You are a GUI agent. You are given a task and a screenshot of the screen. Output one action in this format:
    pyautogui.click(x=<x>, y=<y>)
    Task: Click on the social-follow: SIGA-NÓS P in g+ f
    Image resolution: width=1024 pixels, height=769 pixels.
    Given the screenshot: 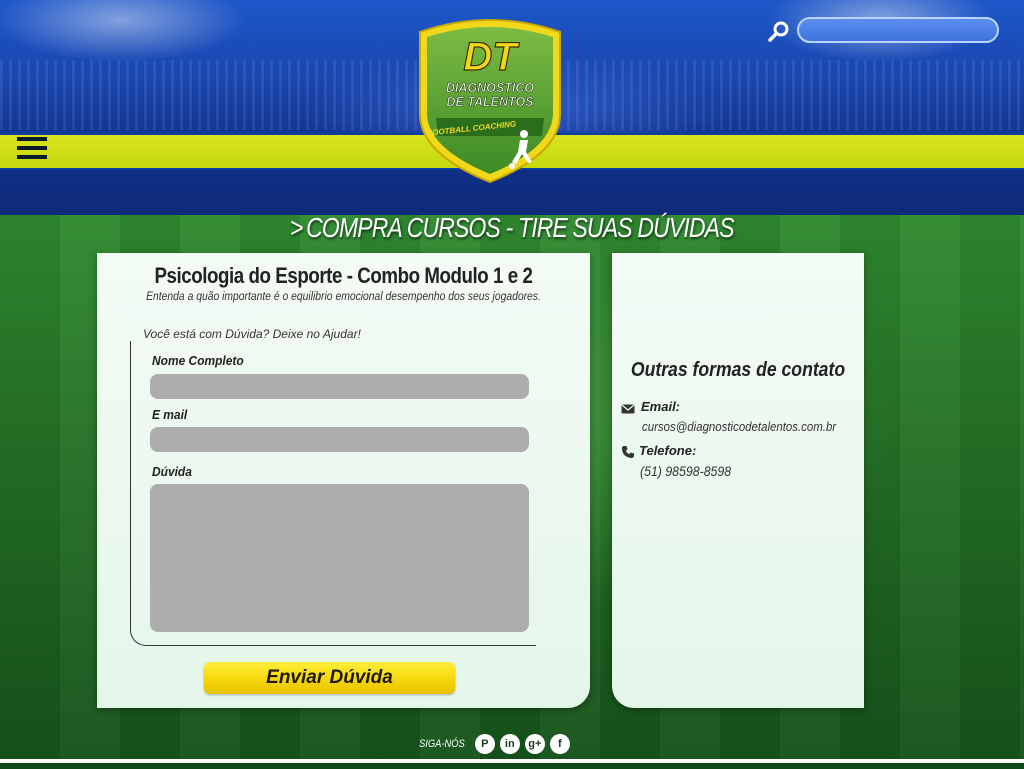 What is the action you would take?
    pyautogui.click(x=495, y=744)
    